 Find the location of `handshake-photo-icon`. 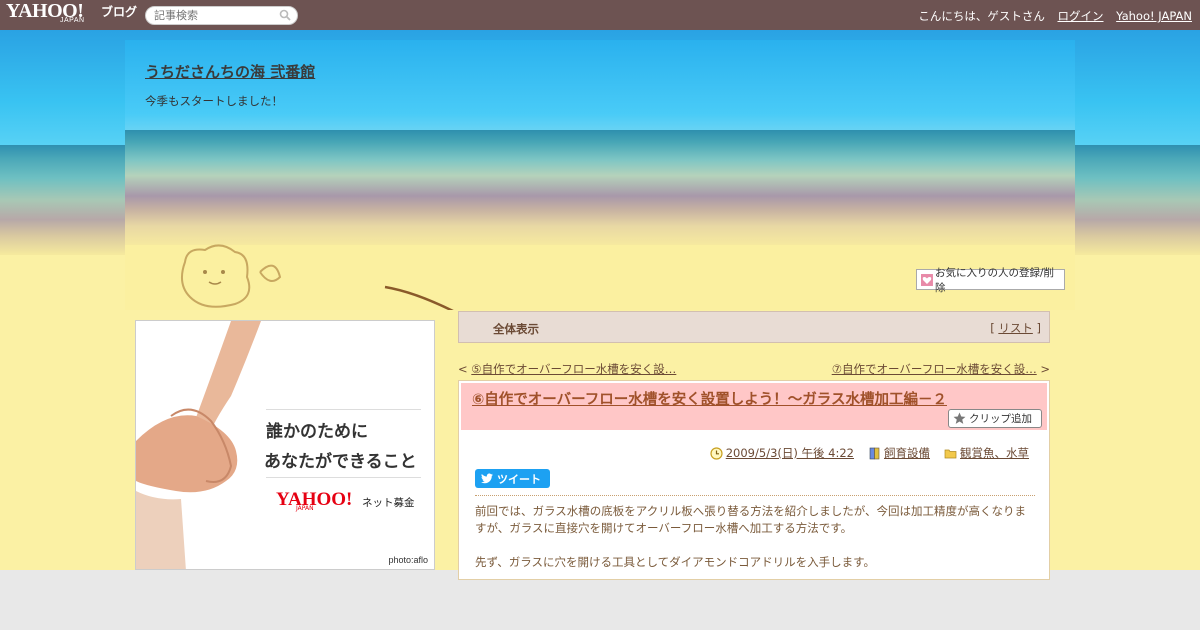

handshake-photo-icon is located at coordinates (198, 445).